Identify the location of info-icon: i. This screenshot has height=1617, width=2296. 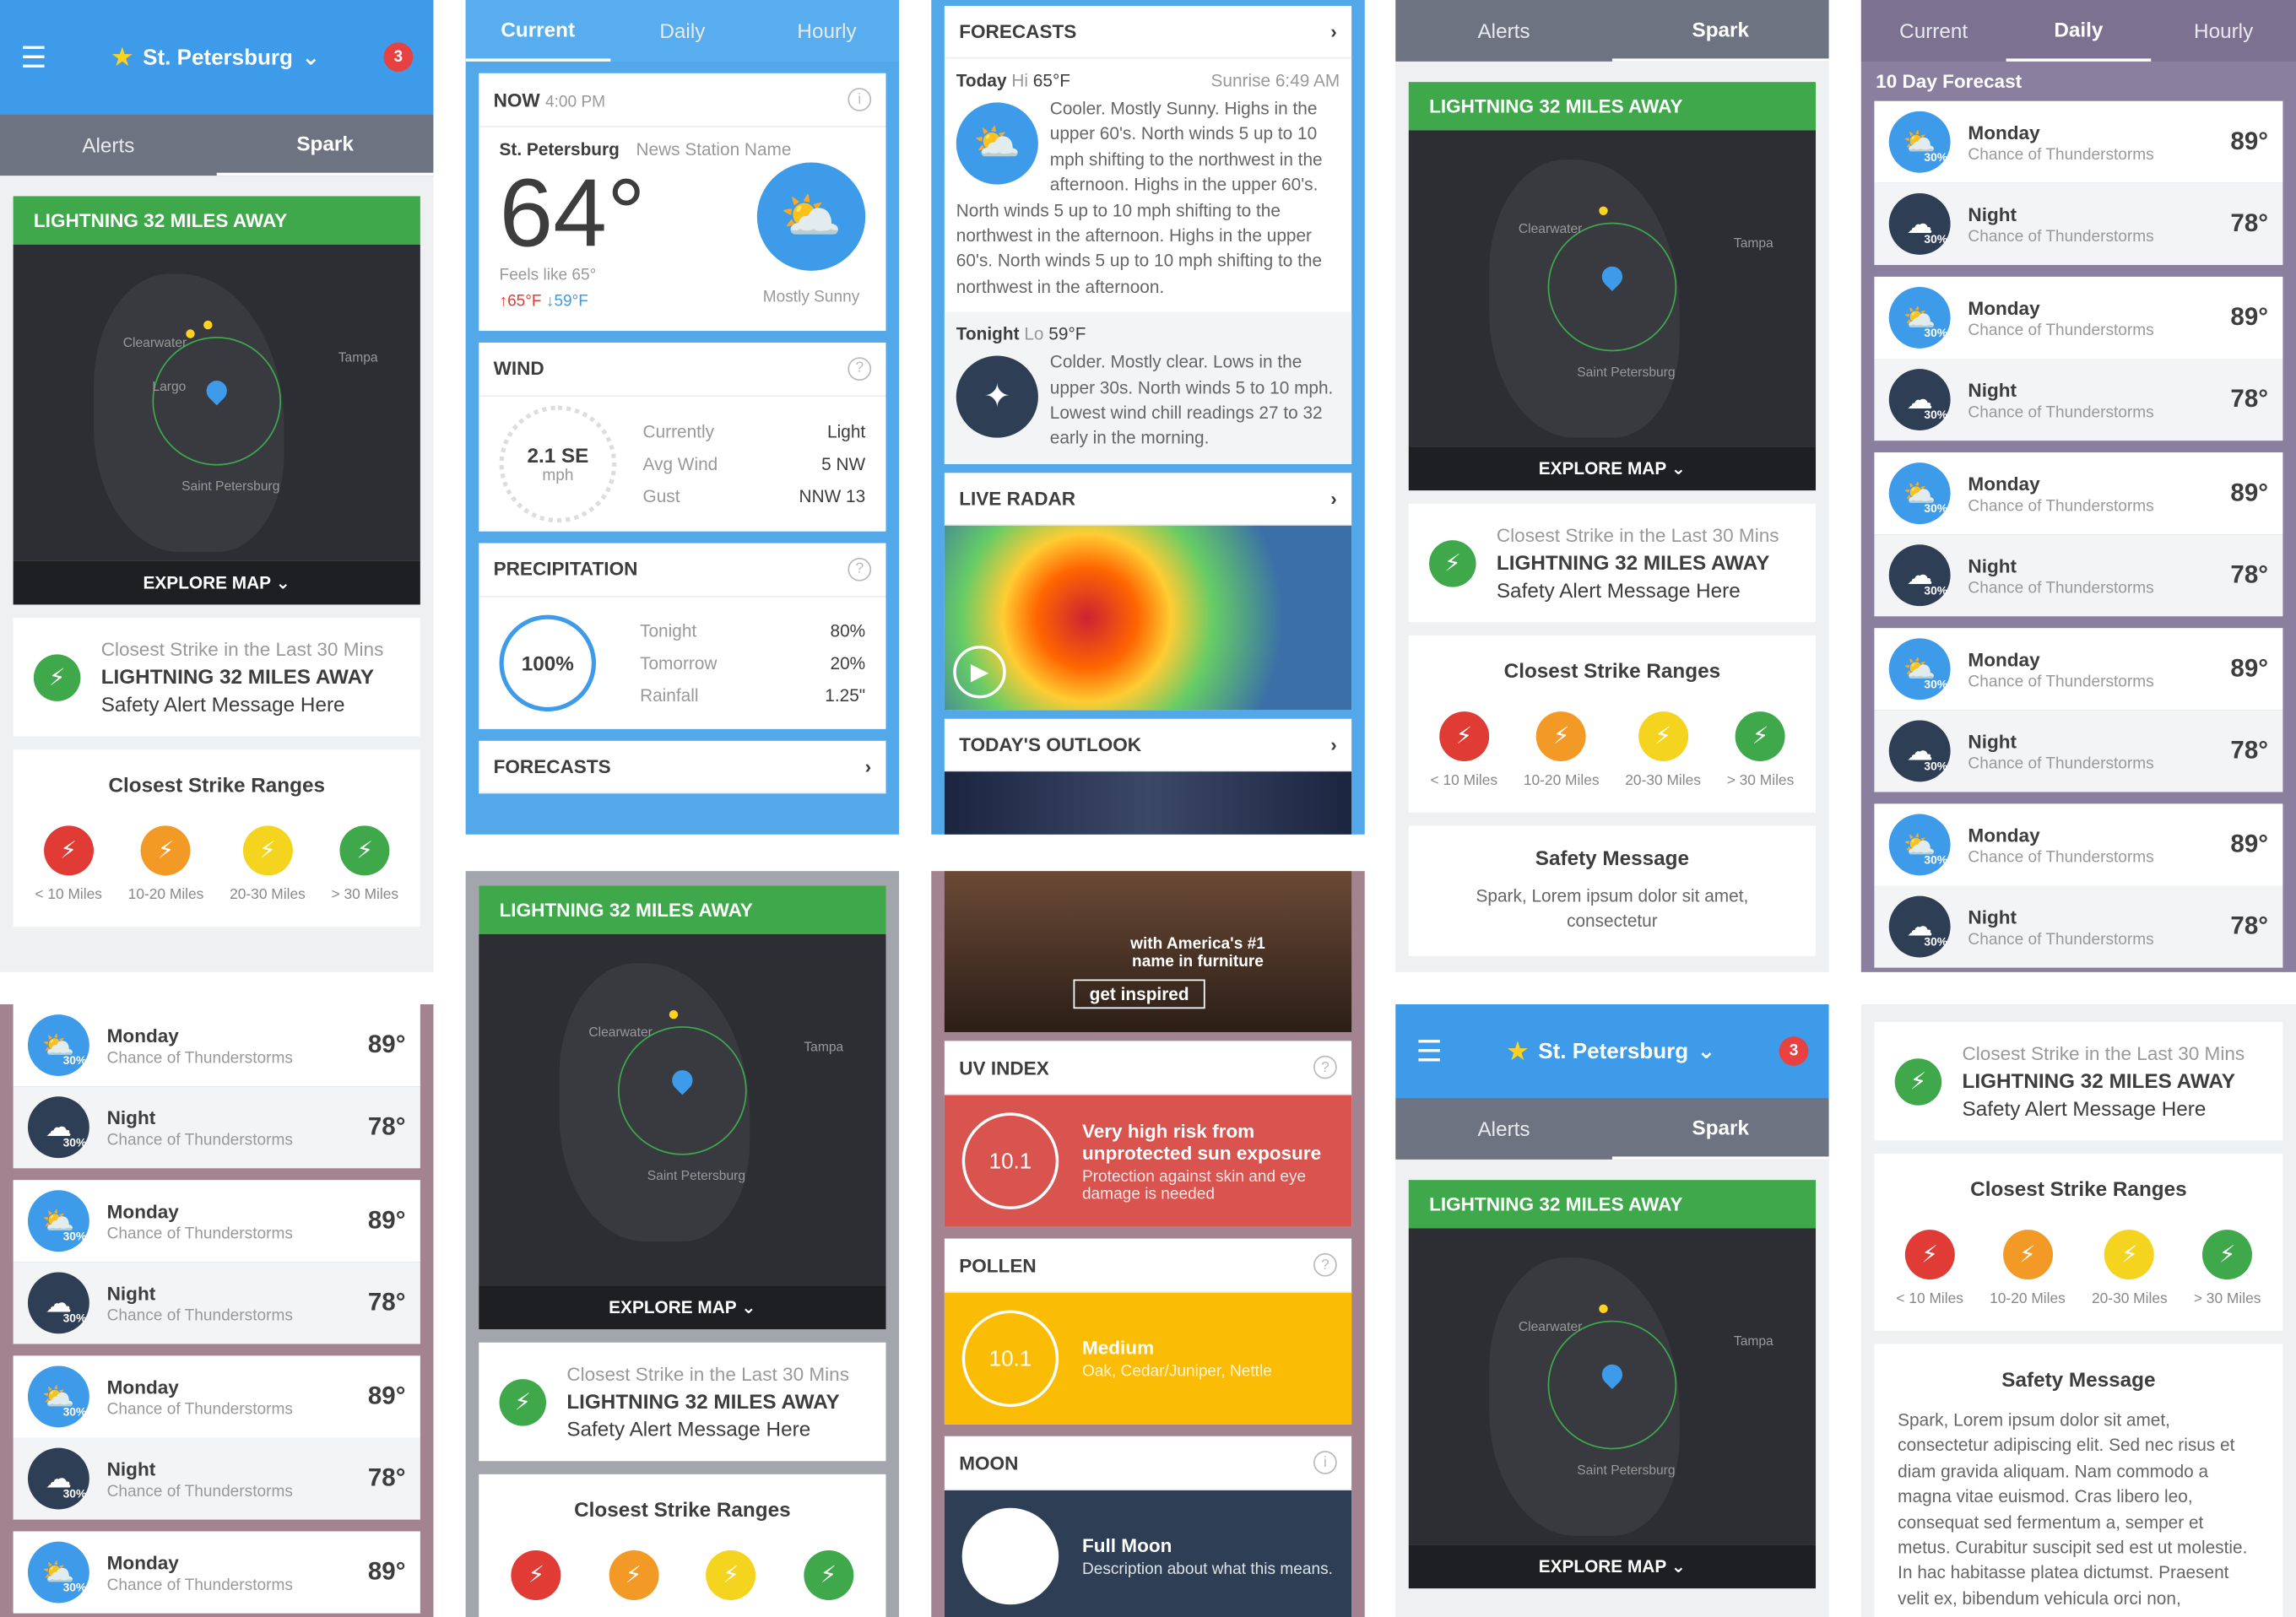
(859, 99).